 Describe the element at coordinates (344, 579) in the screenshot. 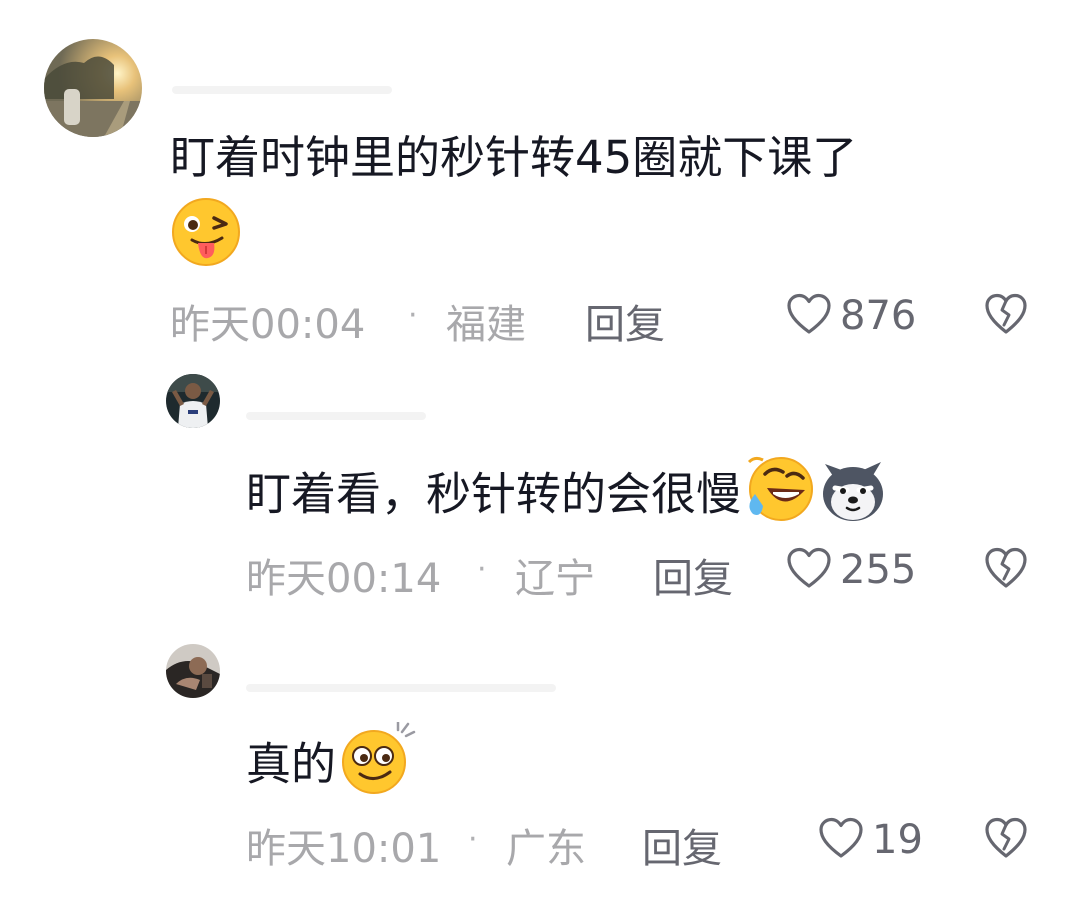

I see `comment-time: 昨天00:14` at that location.